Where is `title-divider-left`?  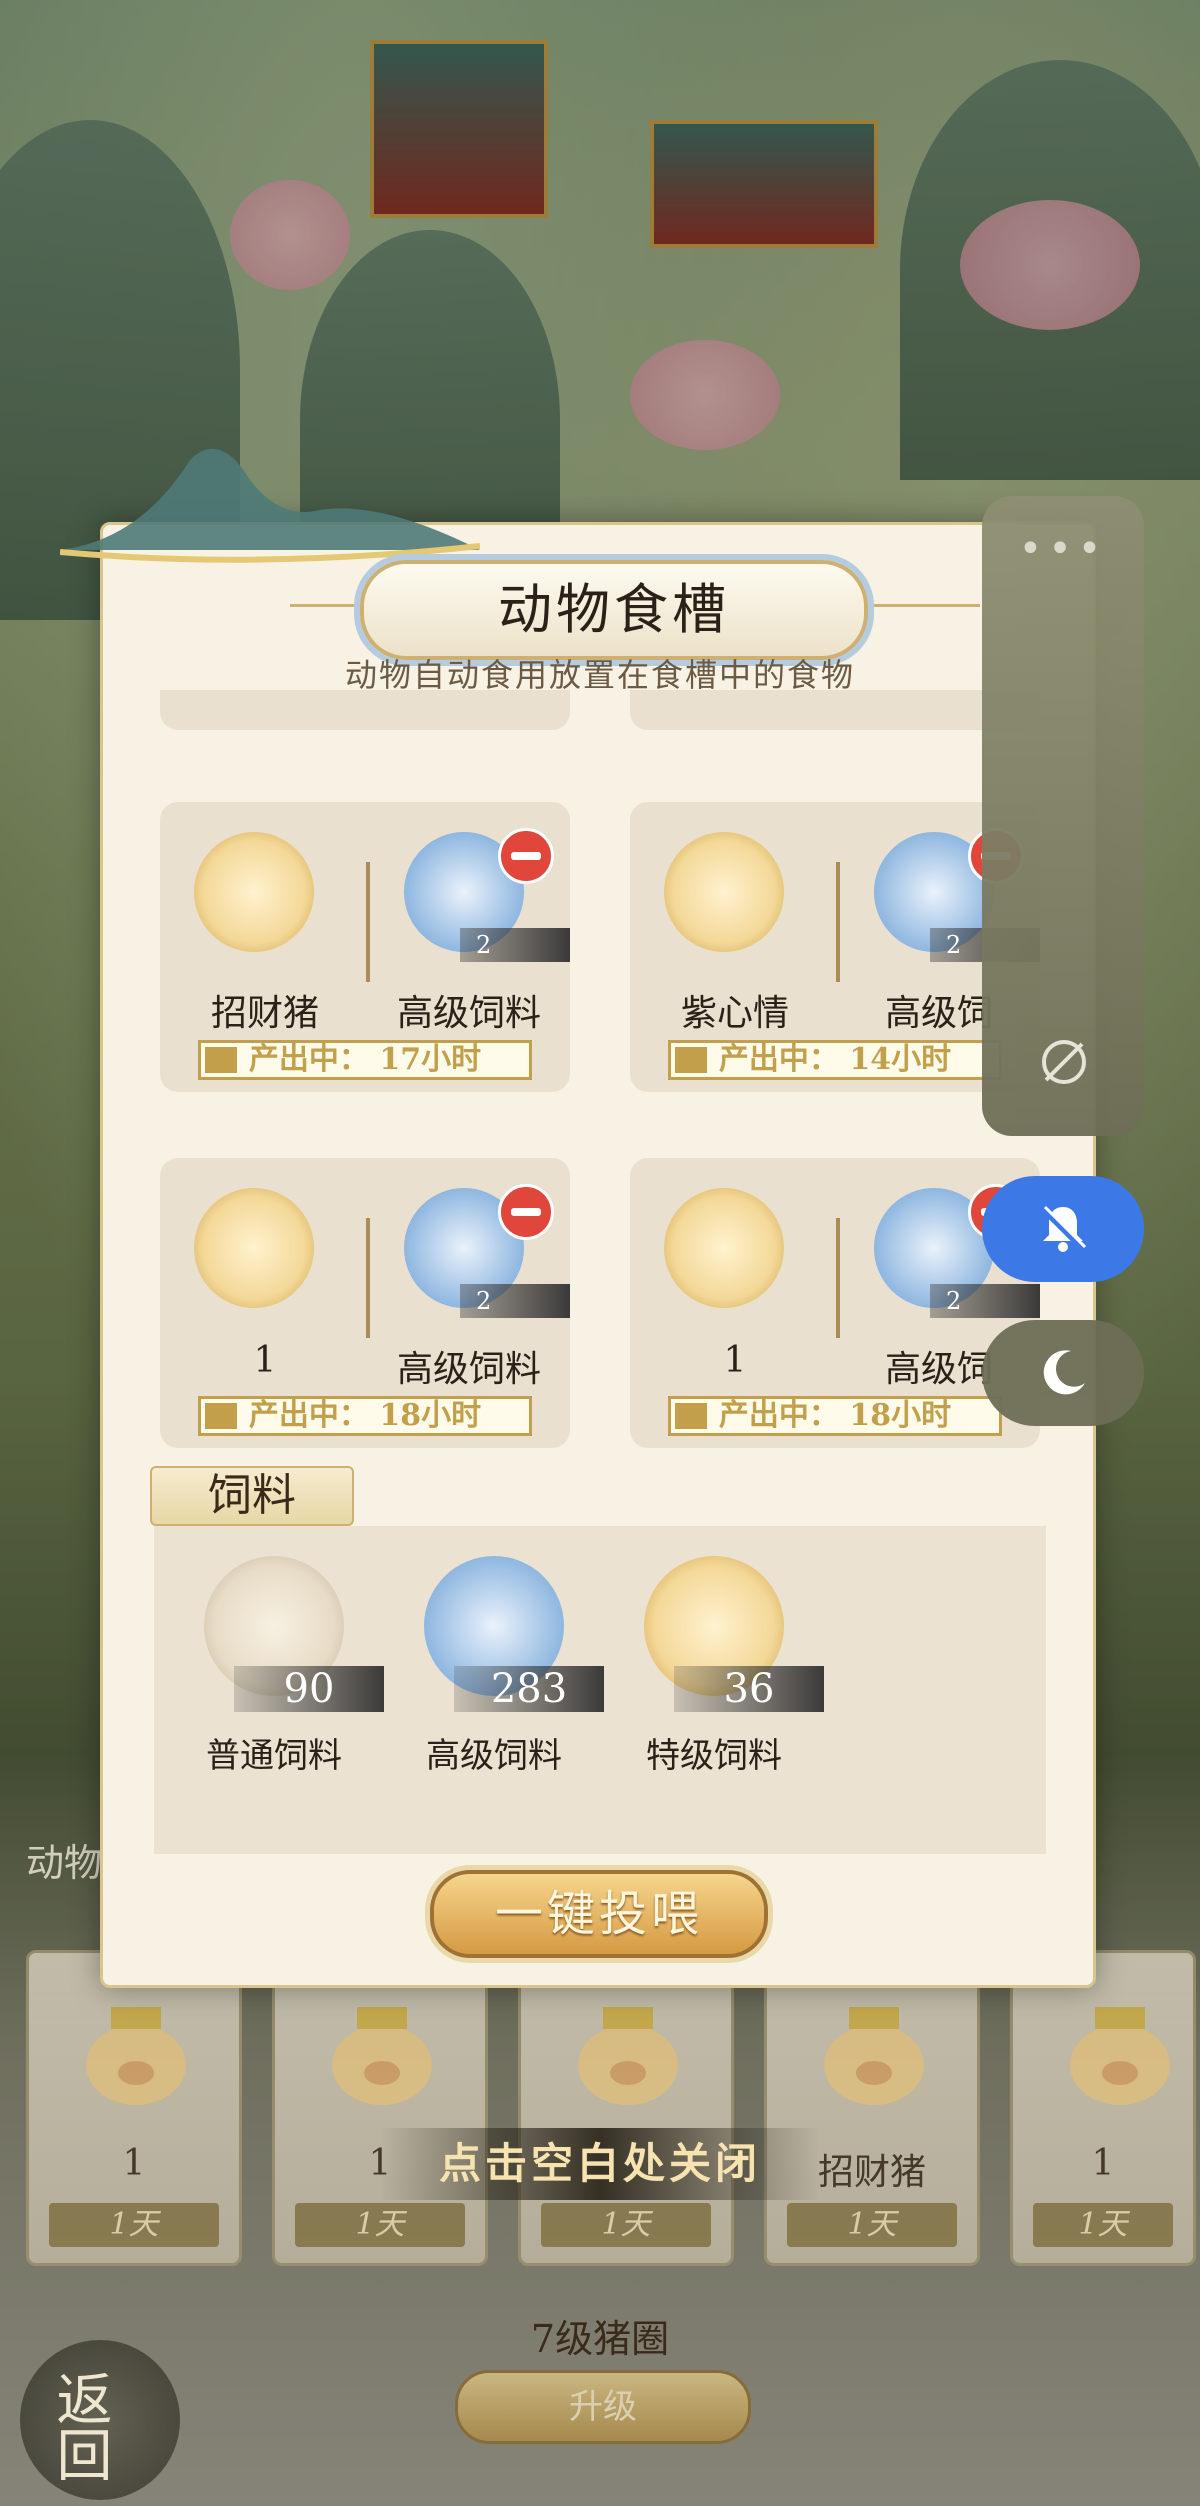 title-divider-left is located at coordinates (325, 605).